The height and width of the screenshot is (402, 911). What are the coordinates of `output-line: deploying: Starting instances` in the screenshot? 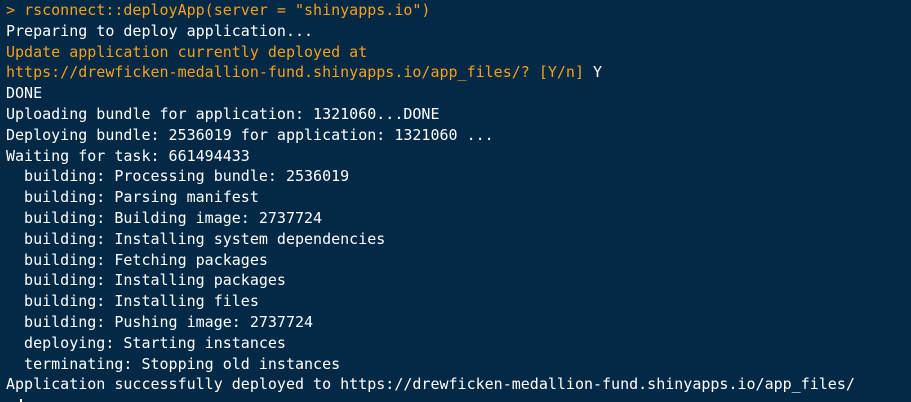 It's located at (146, 342).